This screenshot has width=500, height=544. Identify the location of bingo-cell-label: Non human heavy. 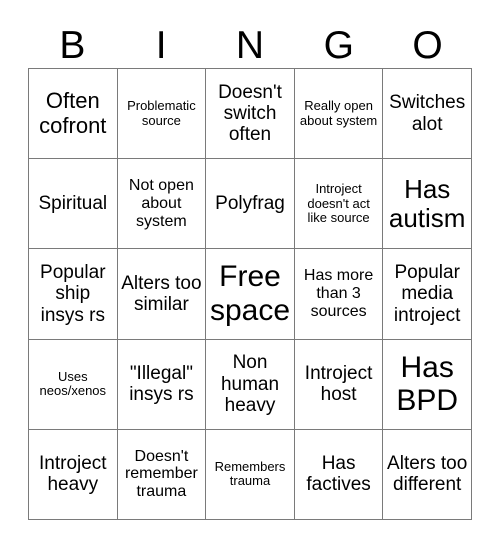
(250, 384).